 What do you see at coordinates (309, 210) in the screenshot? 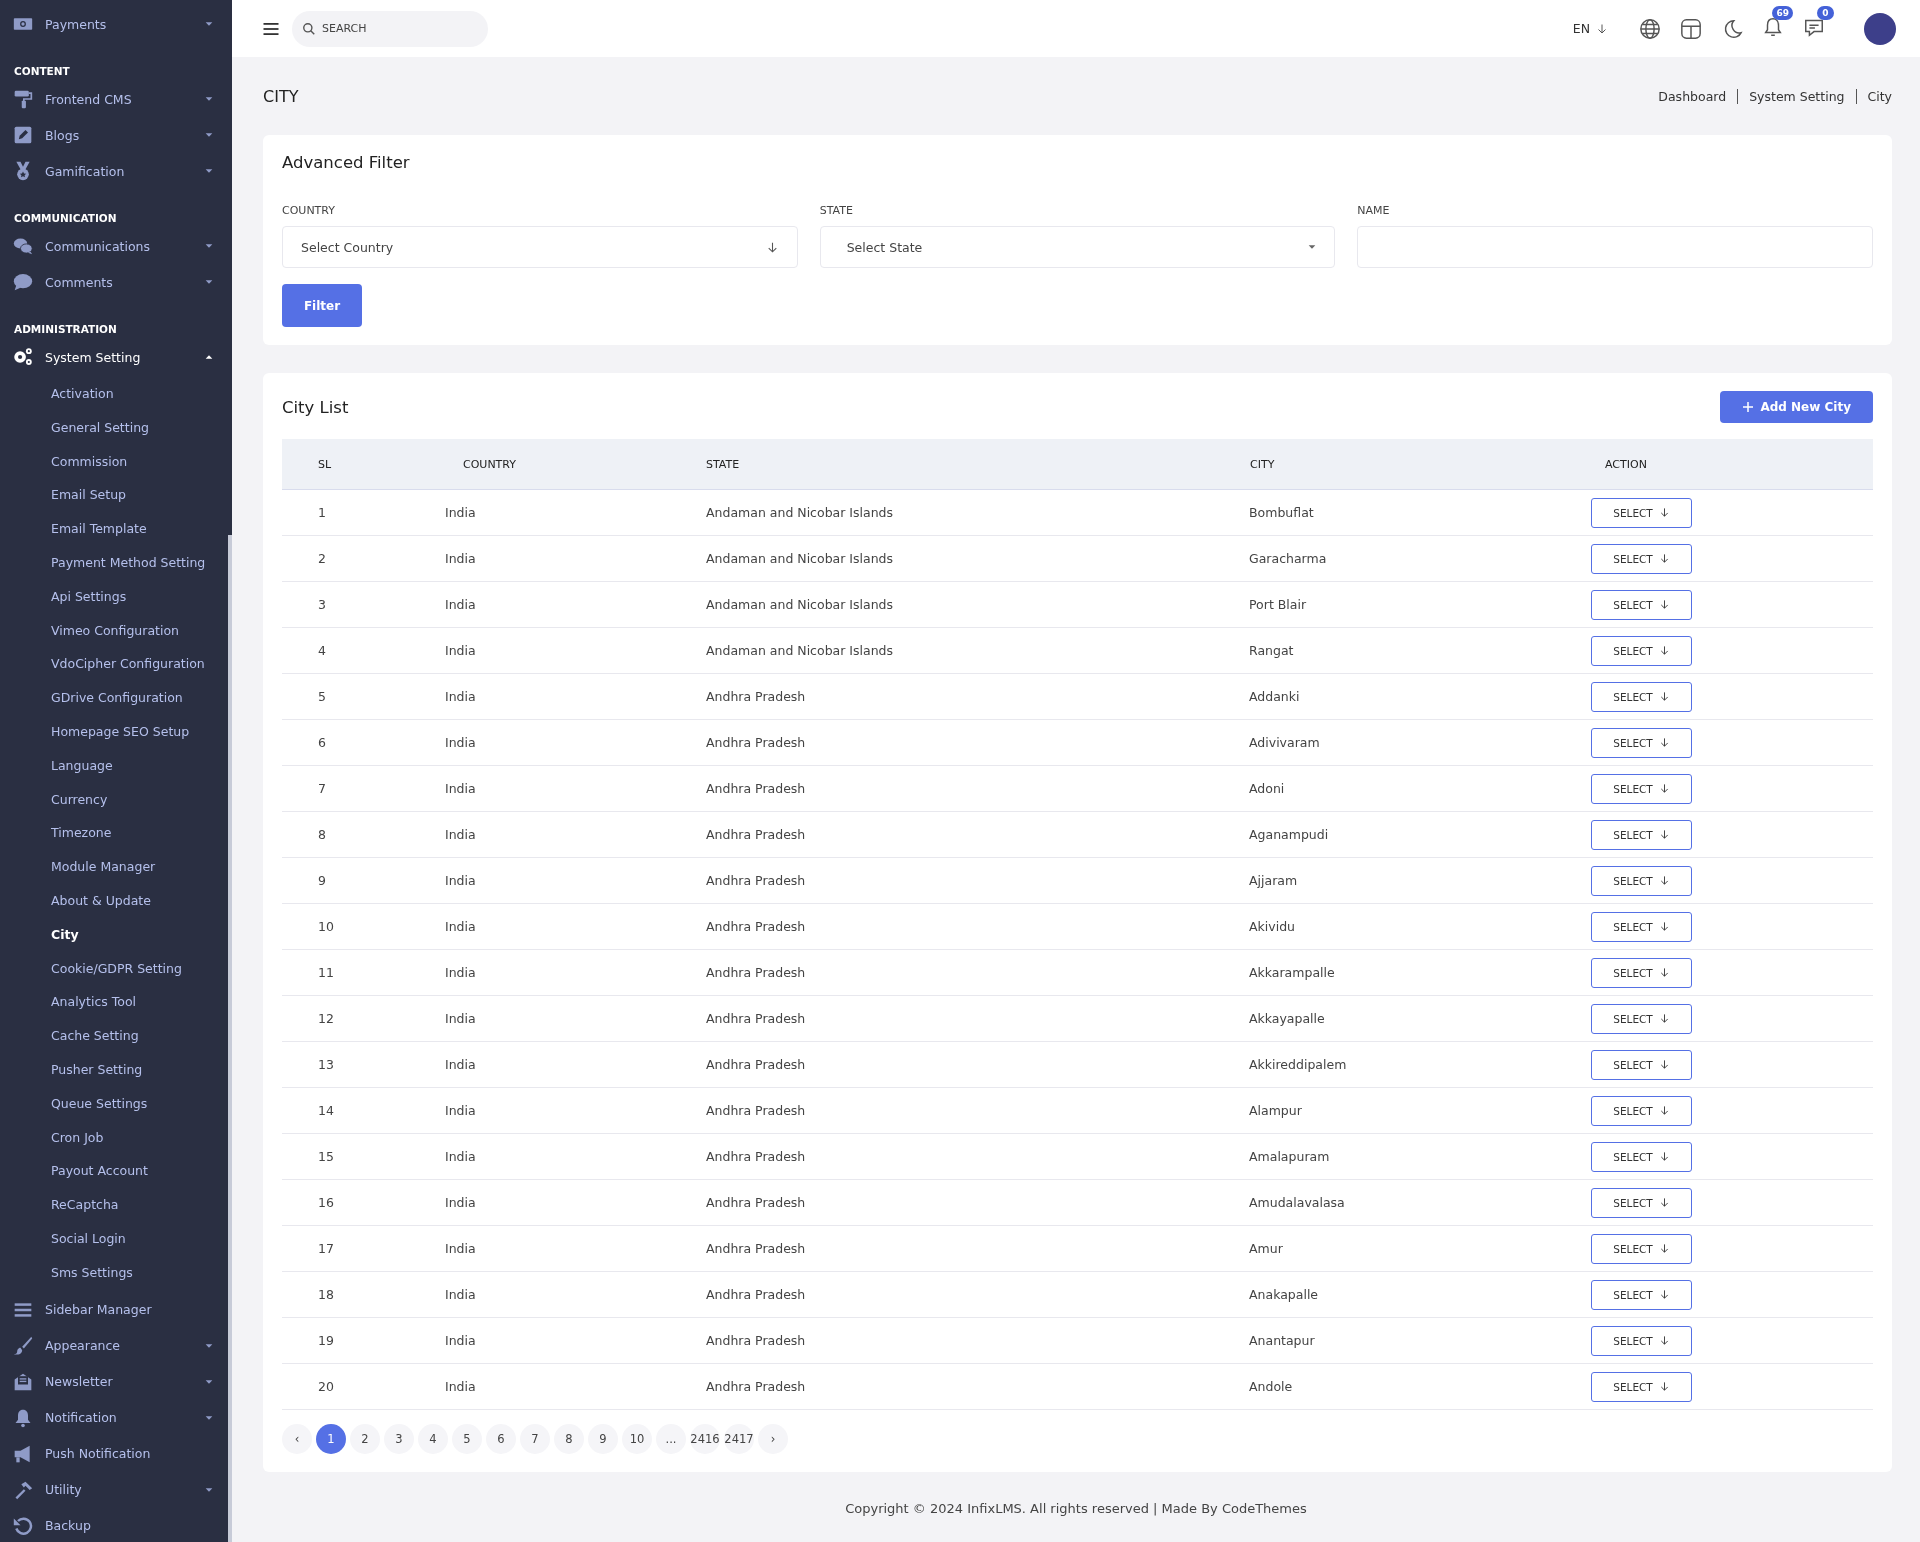
I see `field-label: COUNTRY` at bounding box center [309, 210].